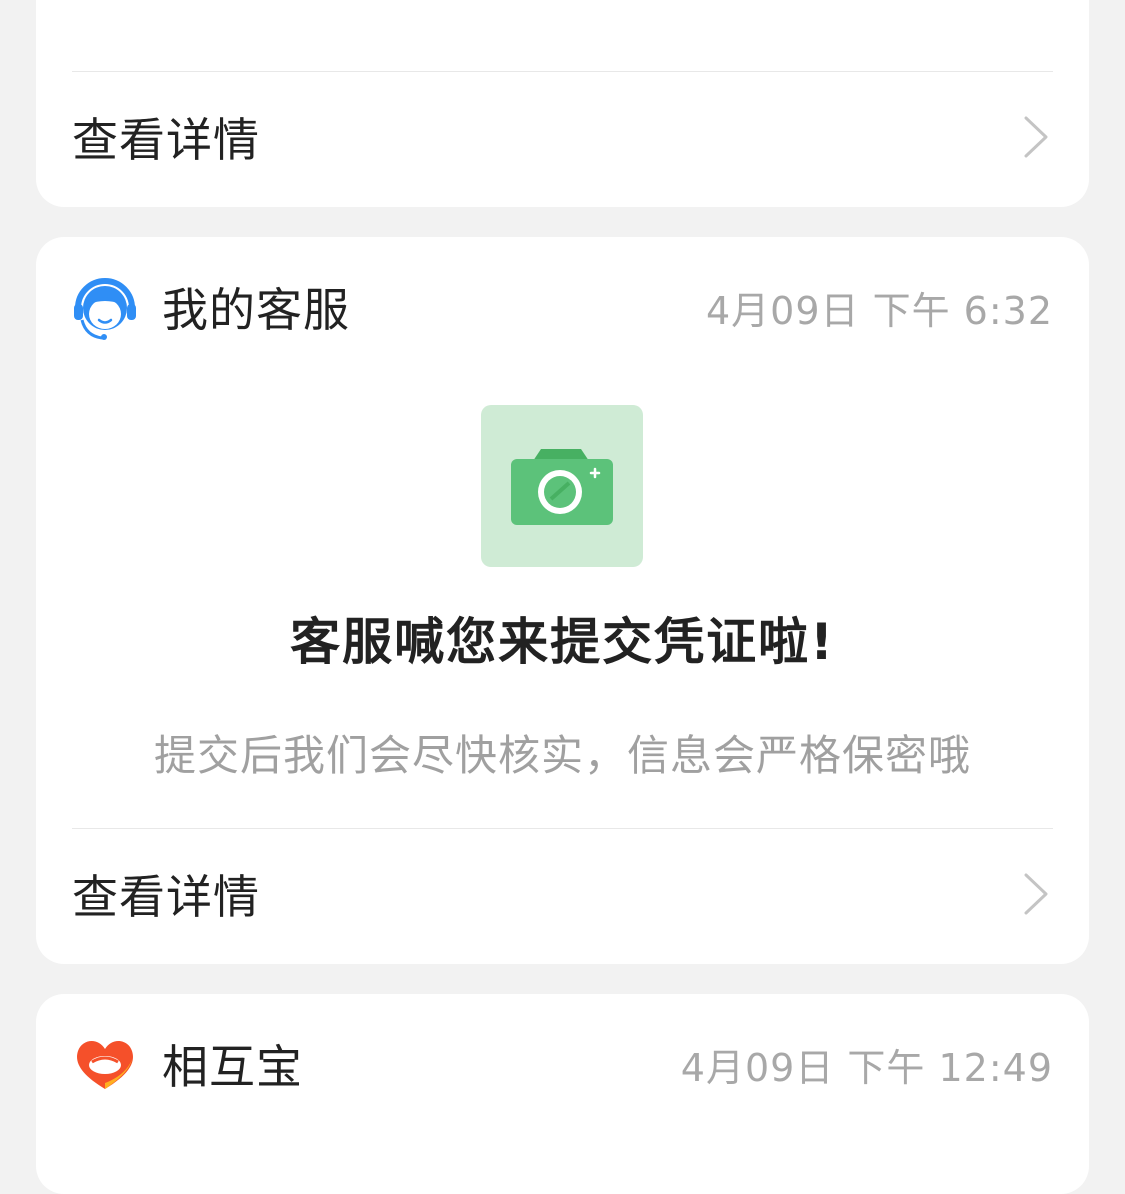 The image size is (1125, 1194). Describe the element at coordinates (105, 1064) in the screenshot. I see `xianghubao-logo-icon` at that location.